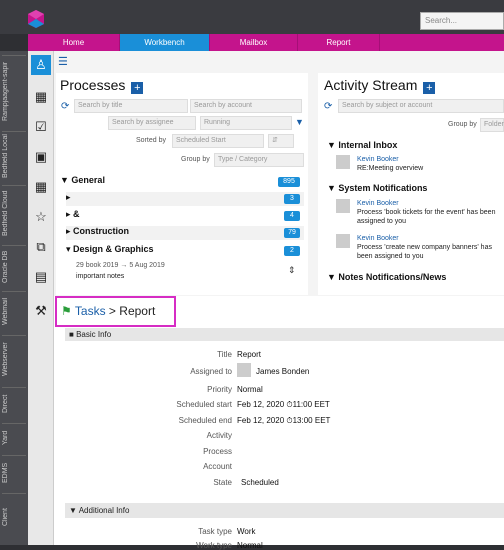  Describe the element at coordinates (371, 85) in the screenshot. I see `activity-title: Activity Stream` at that location.